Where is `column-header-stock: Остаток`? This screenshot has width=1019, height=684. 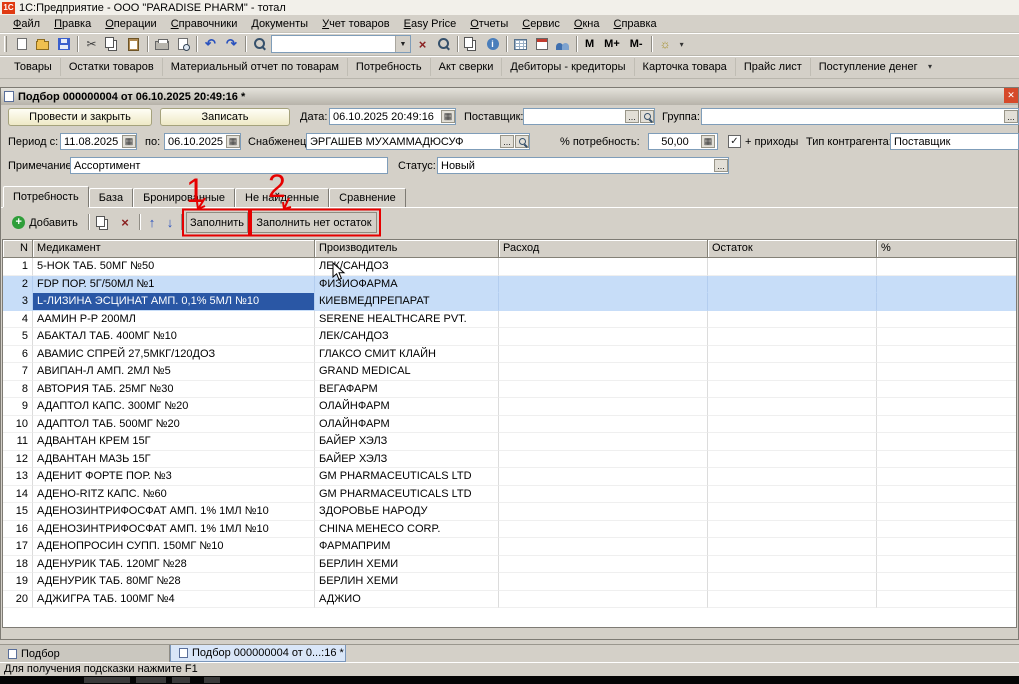 column-header-stock: Остаток is located at coordinates (792, 249).